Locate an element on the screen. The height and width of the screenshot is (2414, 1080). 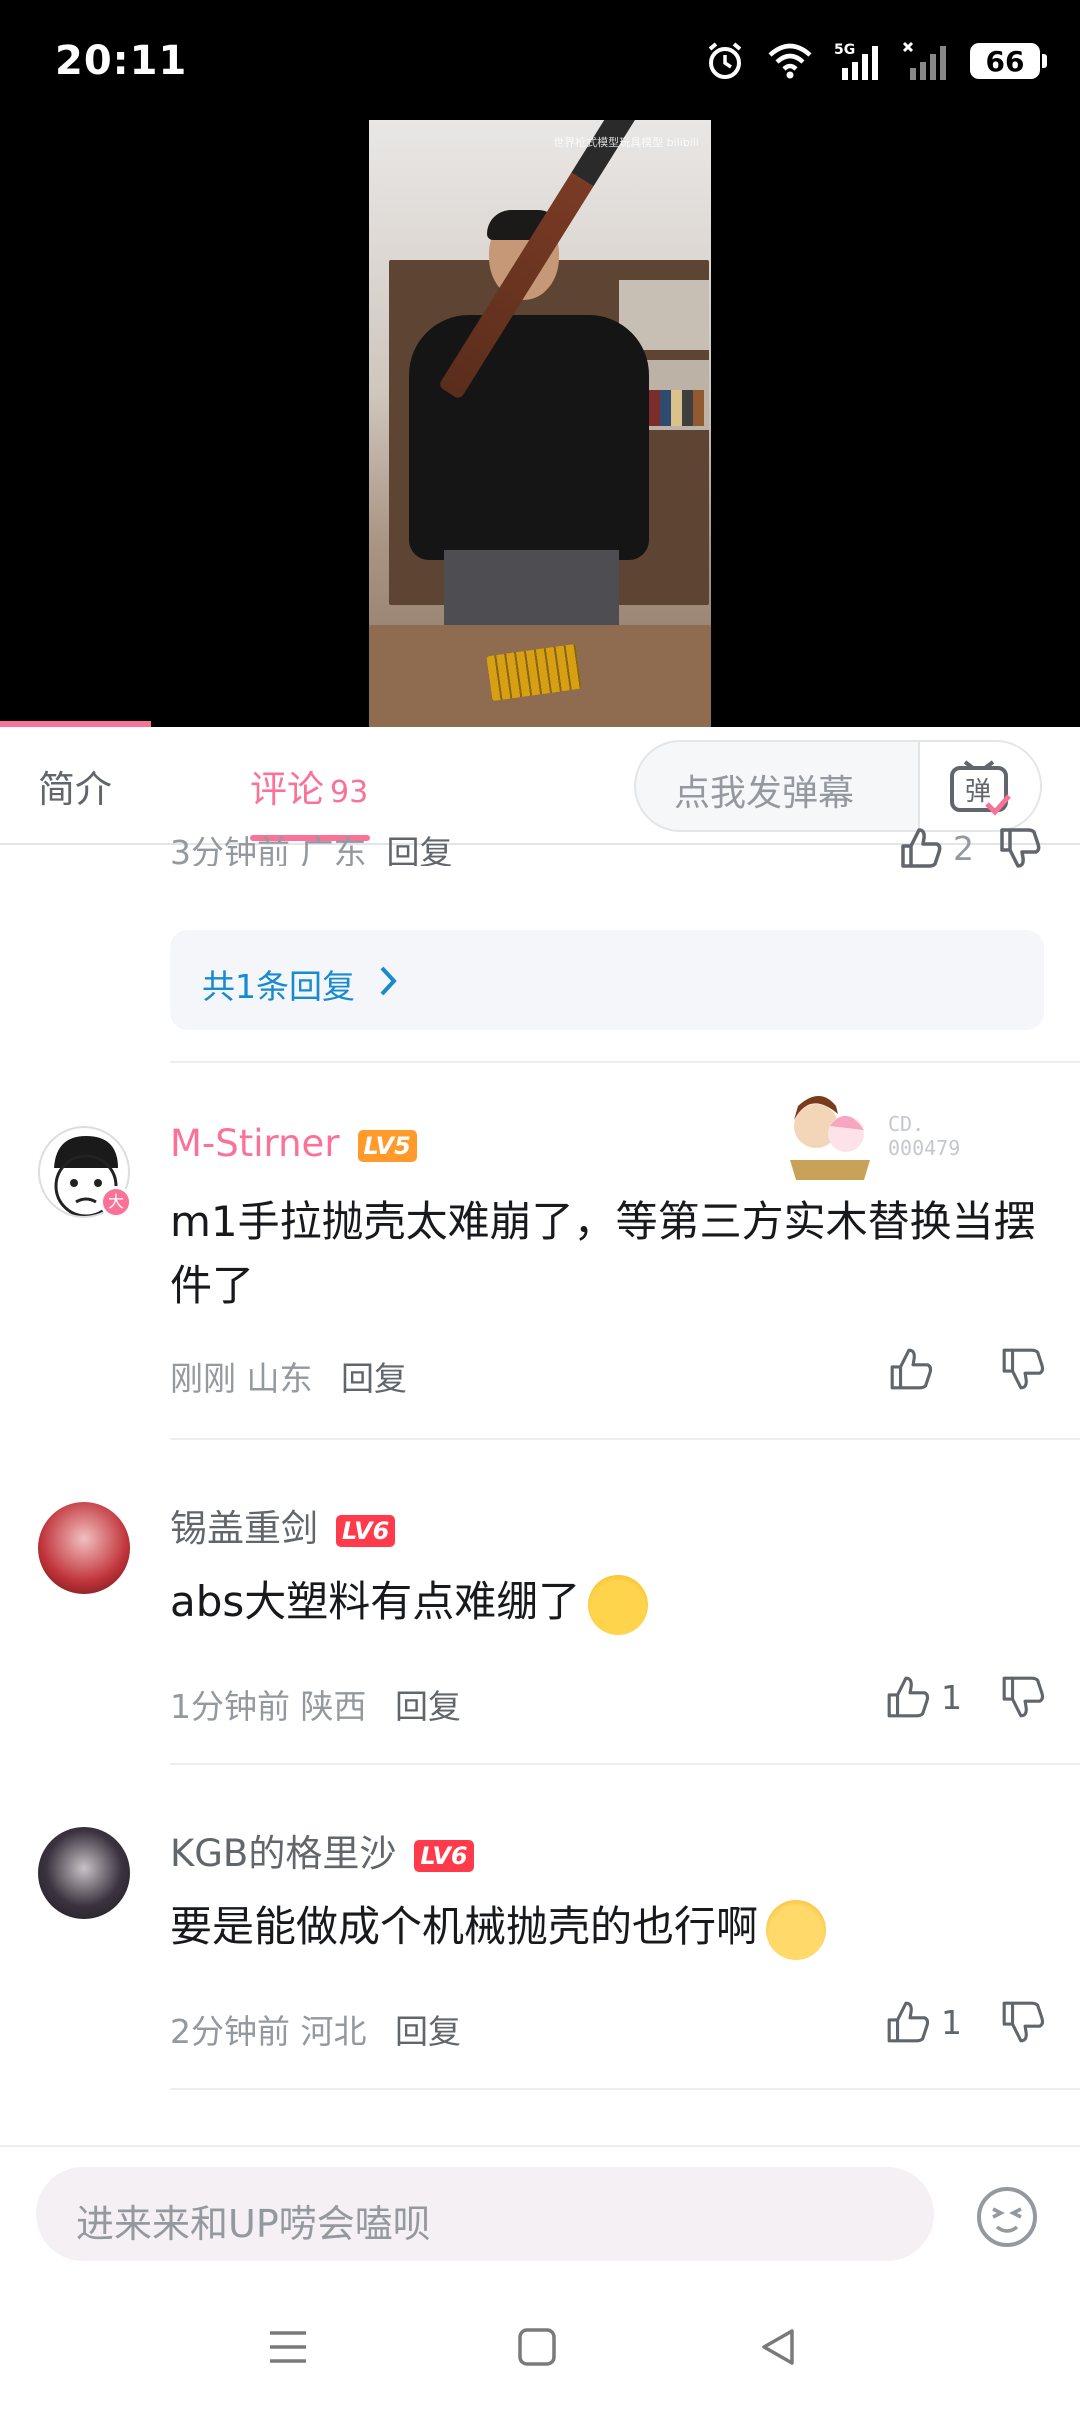
tab-comments: 评论 93 is located at coordinates (309, 786).